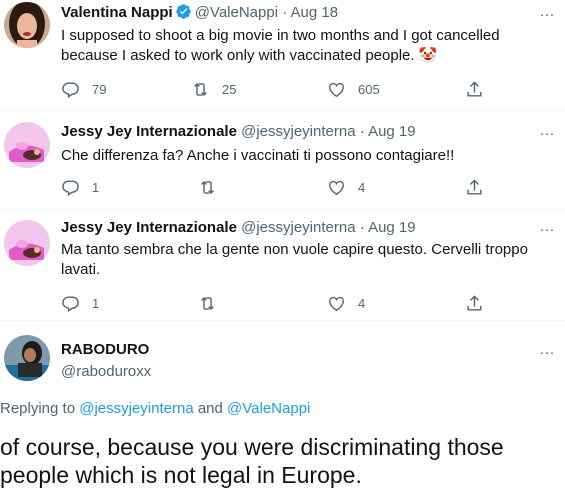 This screenshot has width=565, height=489. I want to click on handle: @raboduroxx, so click(106, 371).